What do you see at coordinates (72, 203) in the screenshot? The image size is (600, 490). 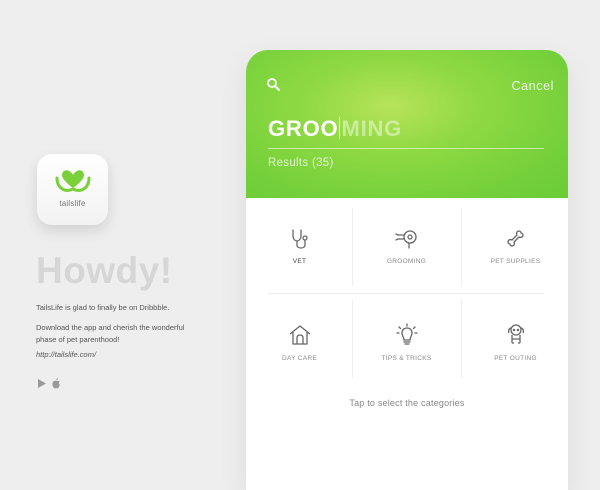 I see `app-brand-name: tailslife` at bounding box center [72, 203].